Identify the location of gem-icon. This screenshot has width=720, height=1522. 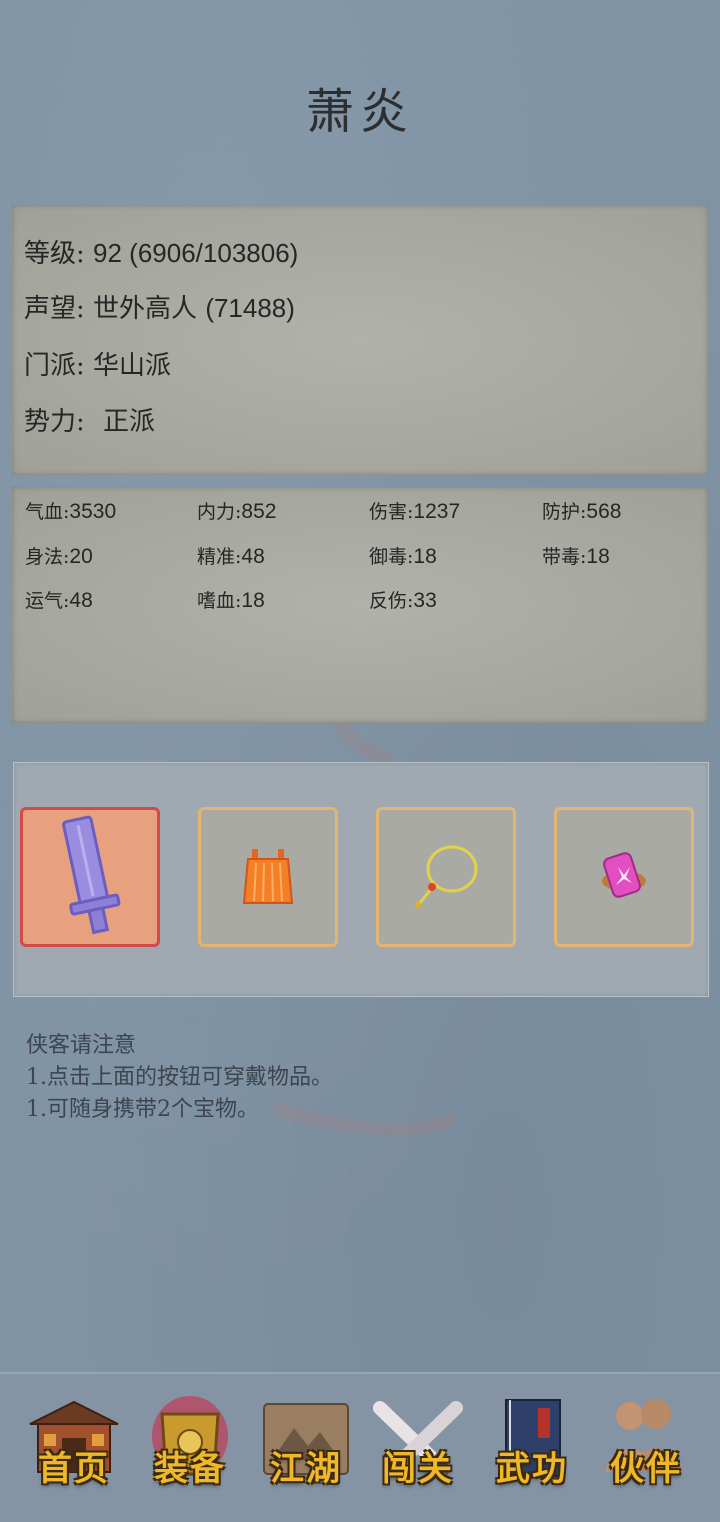
(624, 875).